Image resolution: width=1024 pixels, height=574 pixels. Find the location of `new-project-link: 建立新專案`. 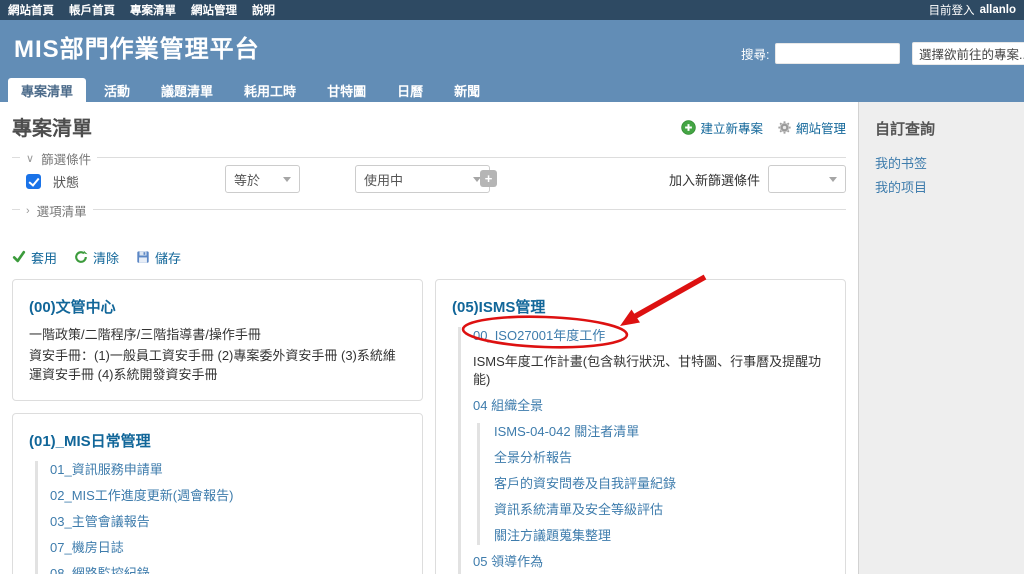

new-project-link: 建立新專案 is located at coordinates (722, 127).